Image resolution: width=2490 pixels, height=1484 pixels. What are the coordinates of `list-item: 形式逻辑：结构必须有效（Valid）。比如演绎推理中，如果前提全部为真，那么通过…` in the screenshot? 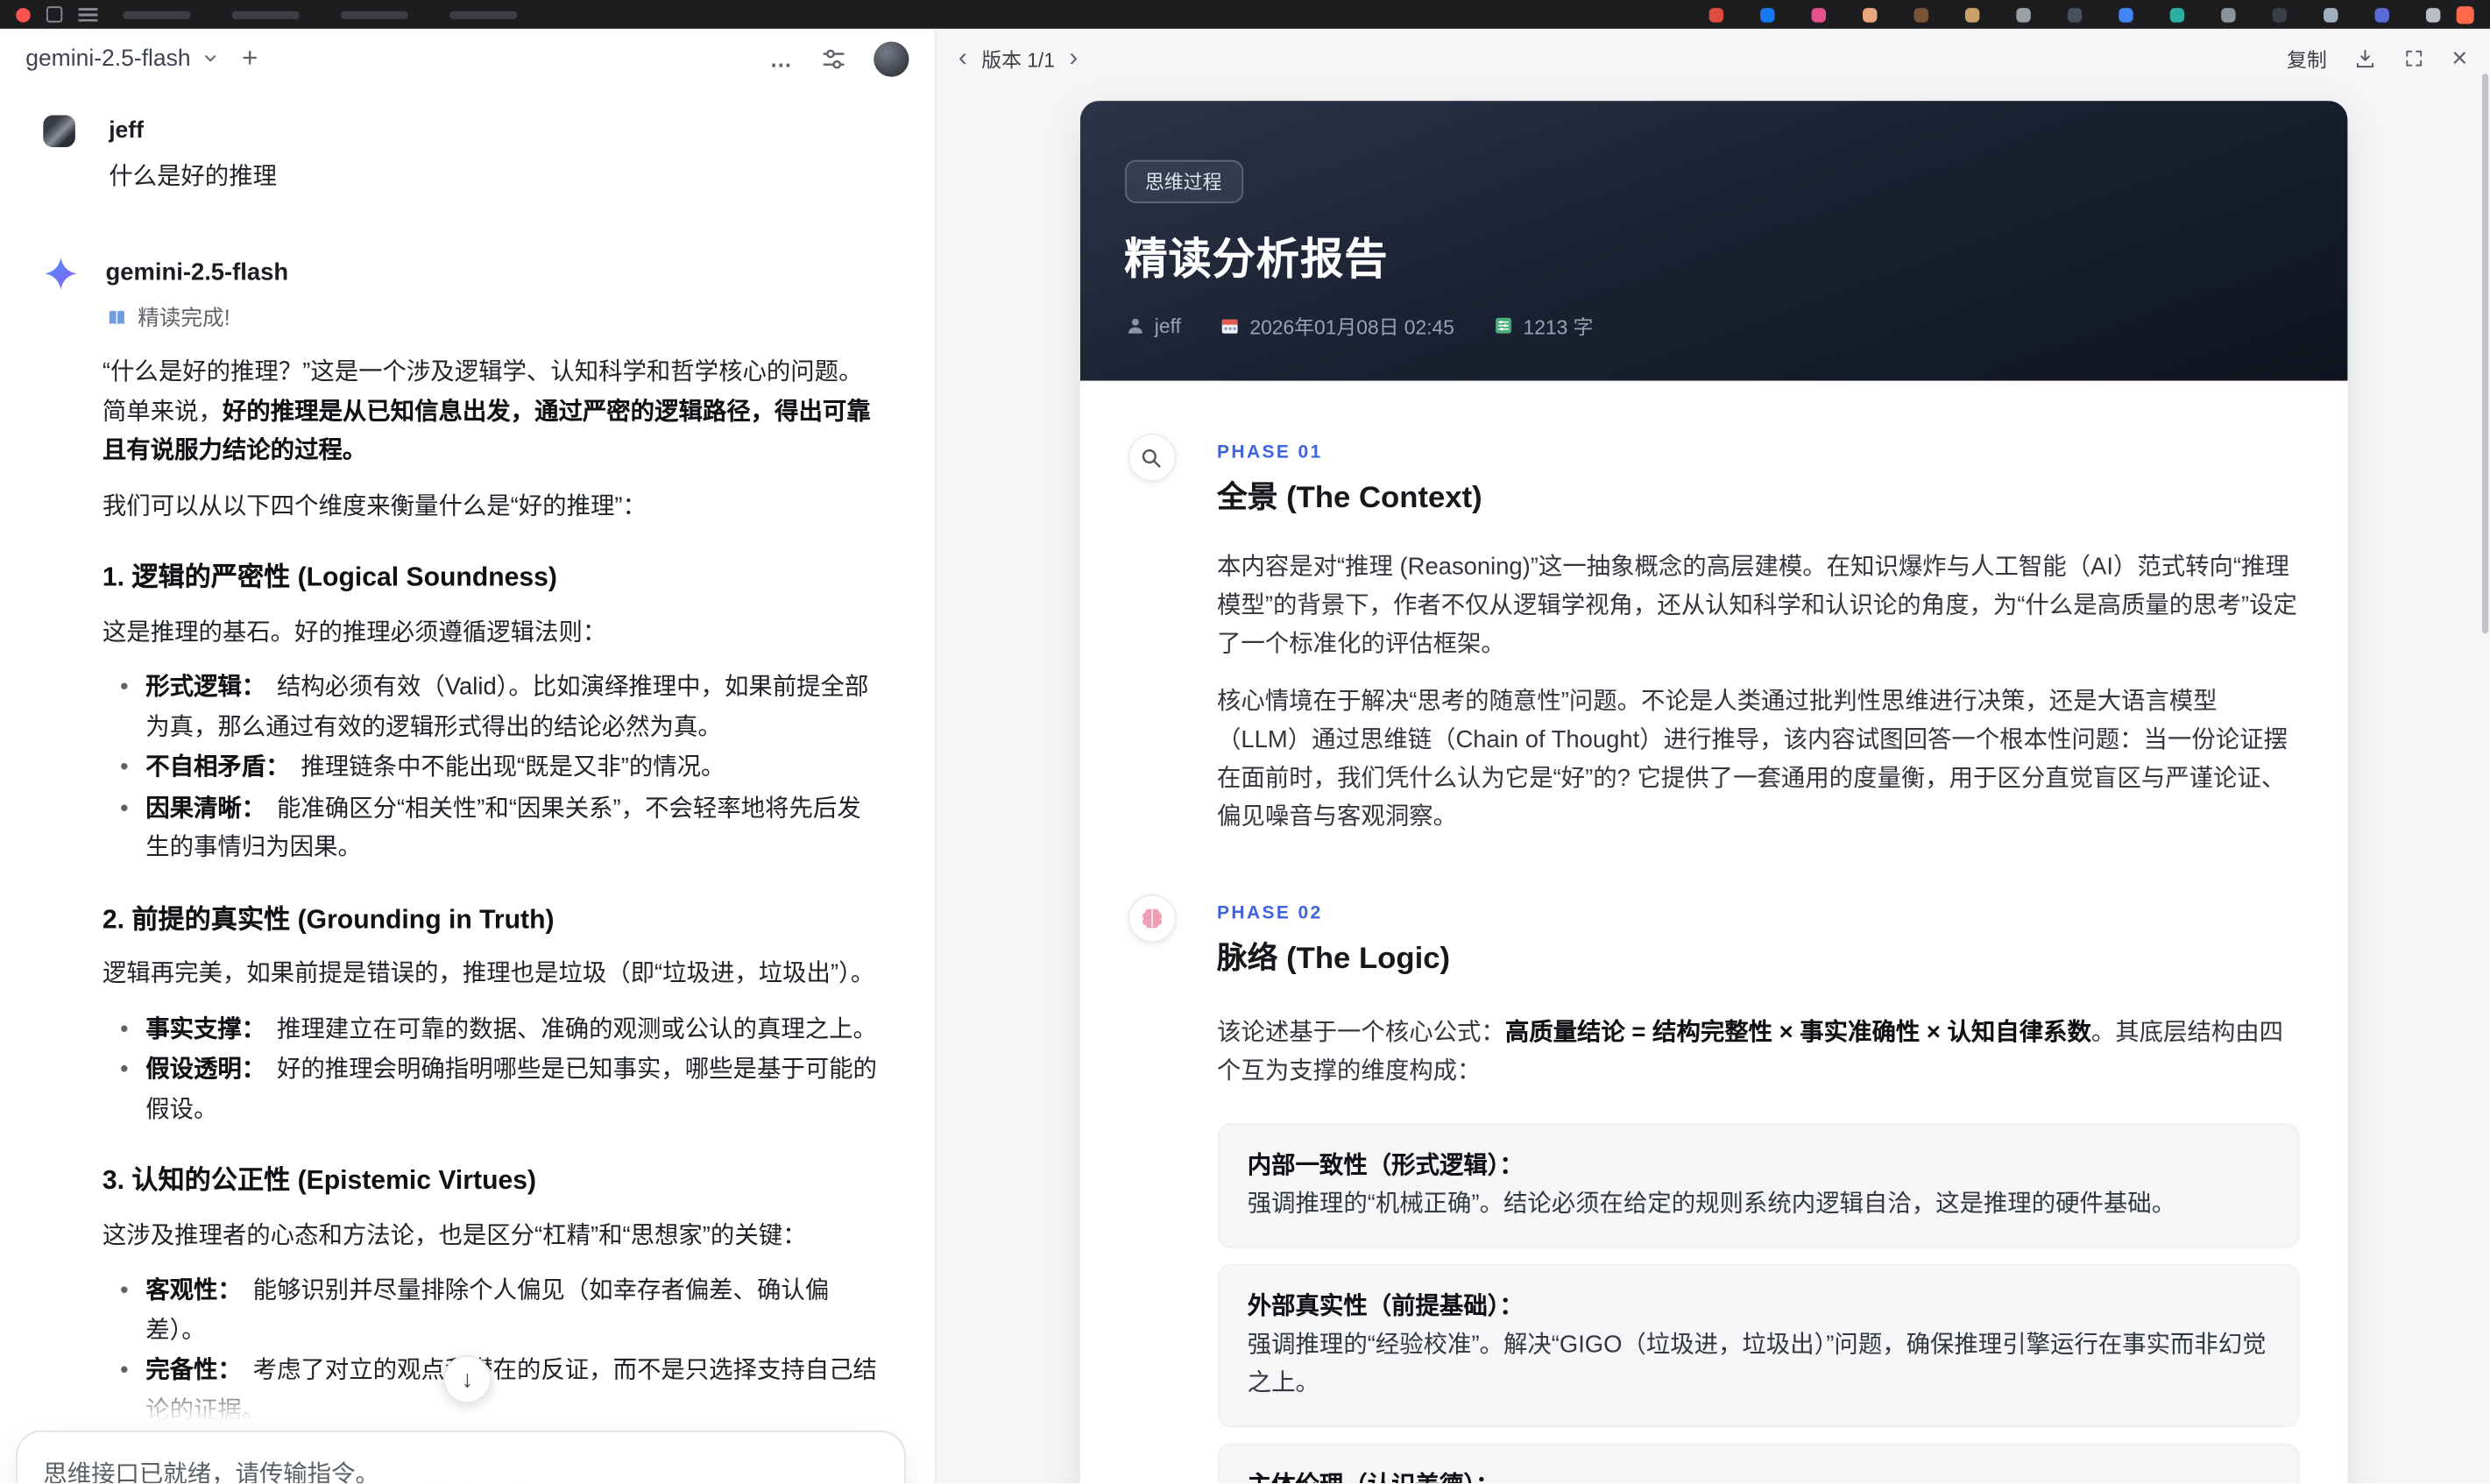 It's located at (492, 707).